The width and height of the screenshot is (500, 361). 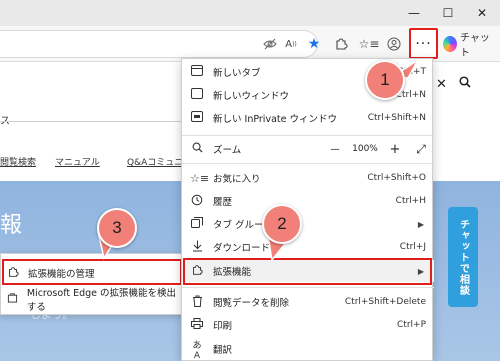 What do you see at coordinates (250, 13) in the screenshot?
I see `title-bar: — ☐ ✕` at bounding box center [250, 13].